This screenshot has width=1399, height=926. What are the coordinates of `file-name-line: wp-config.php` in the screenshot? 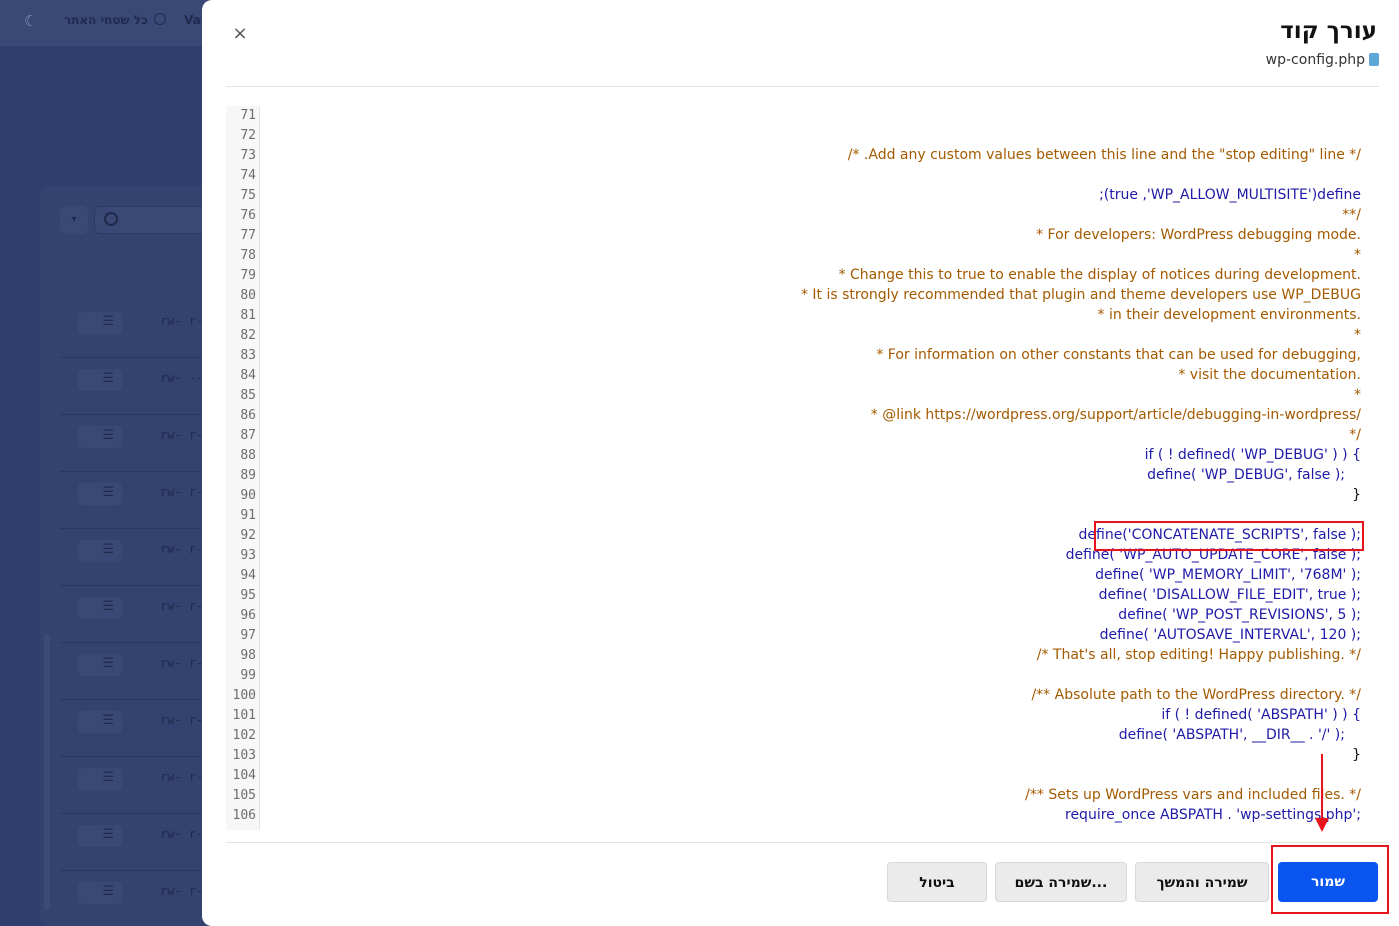 It's located at (1322, 60).